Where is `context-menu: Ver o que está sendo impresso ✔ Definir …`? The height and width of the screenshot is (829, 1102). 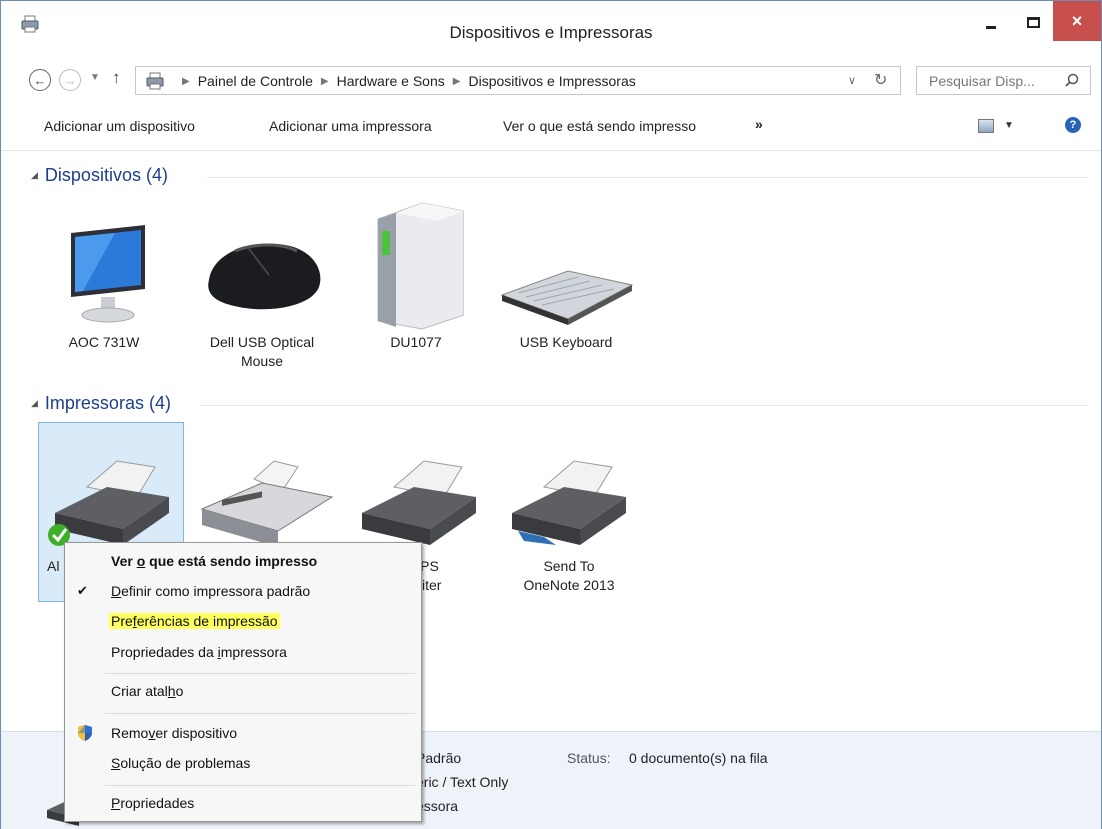
context-menu: Ver o que está sendo impresso ✔ Definir … is located at coordinates (243, 682).